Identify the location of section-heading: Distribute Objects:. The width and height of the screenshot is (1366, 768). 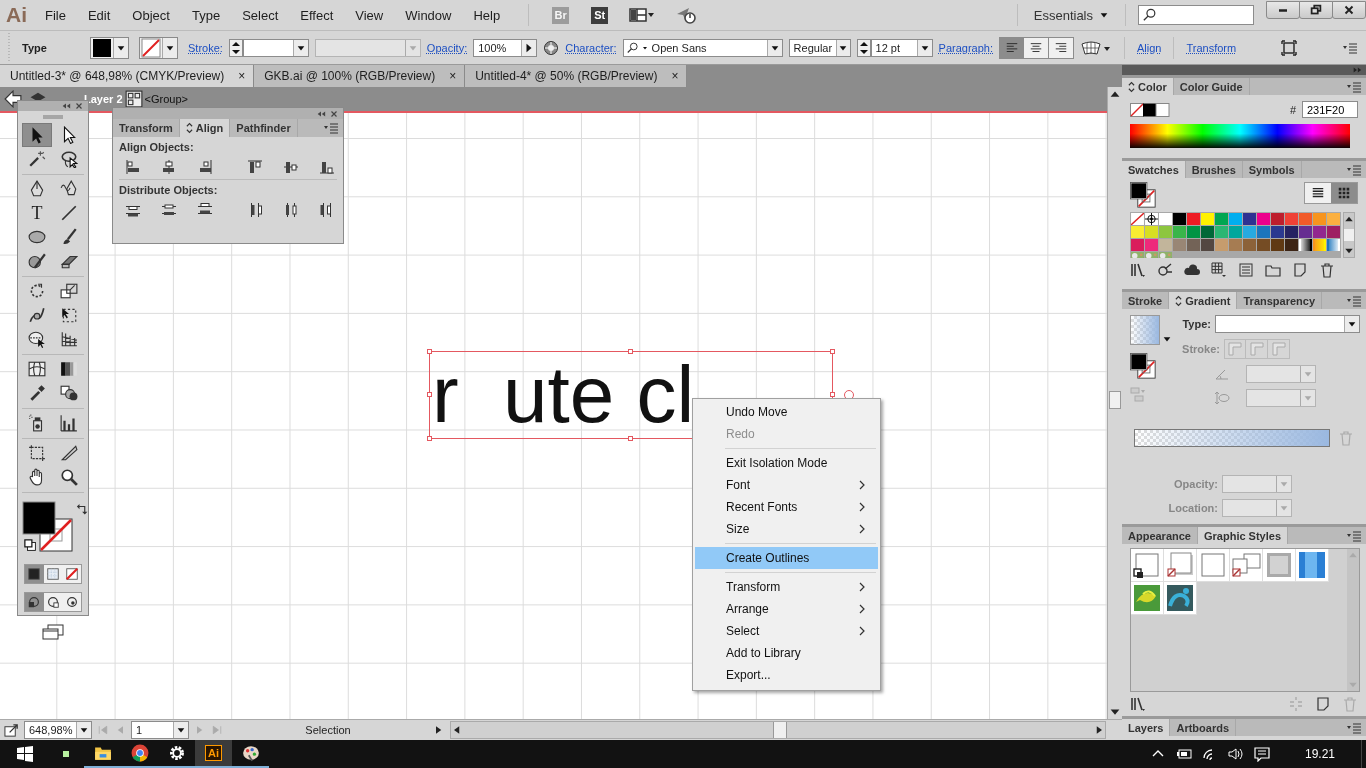
(169, 190).